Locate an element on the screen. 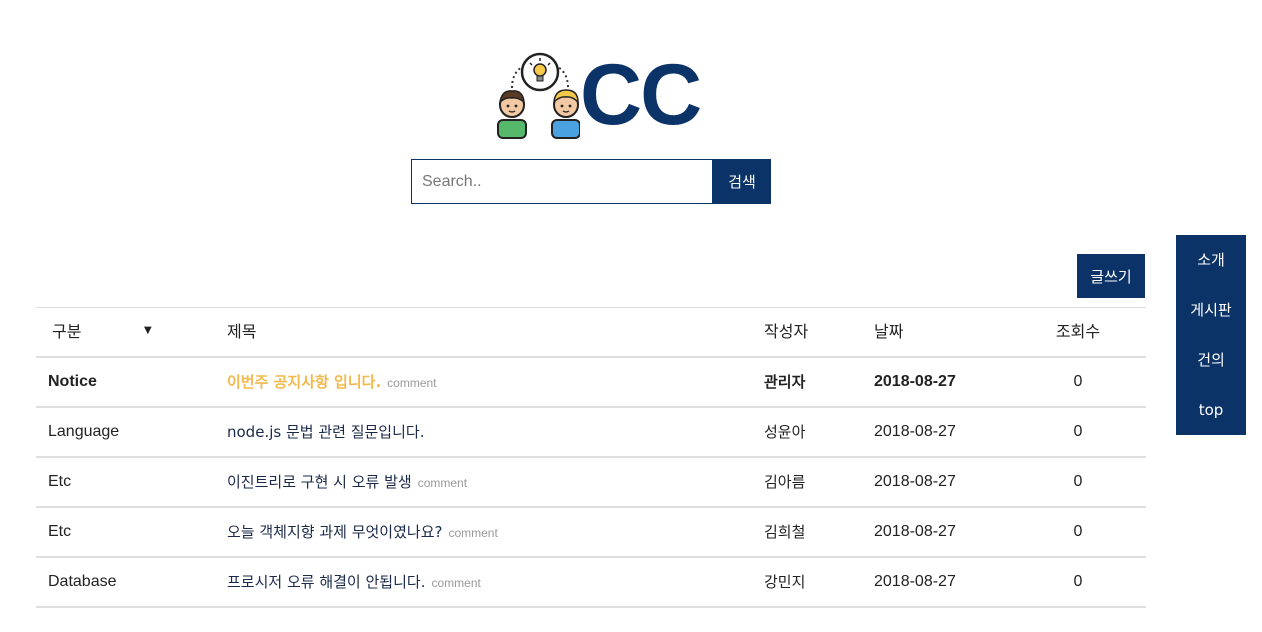 The width and height of the screenshot is (1262, 632). header-date: 날짜 is located at coordinates (889, 331).